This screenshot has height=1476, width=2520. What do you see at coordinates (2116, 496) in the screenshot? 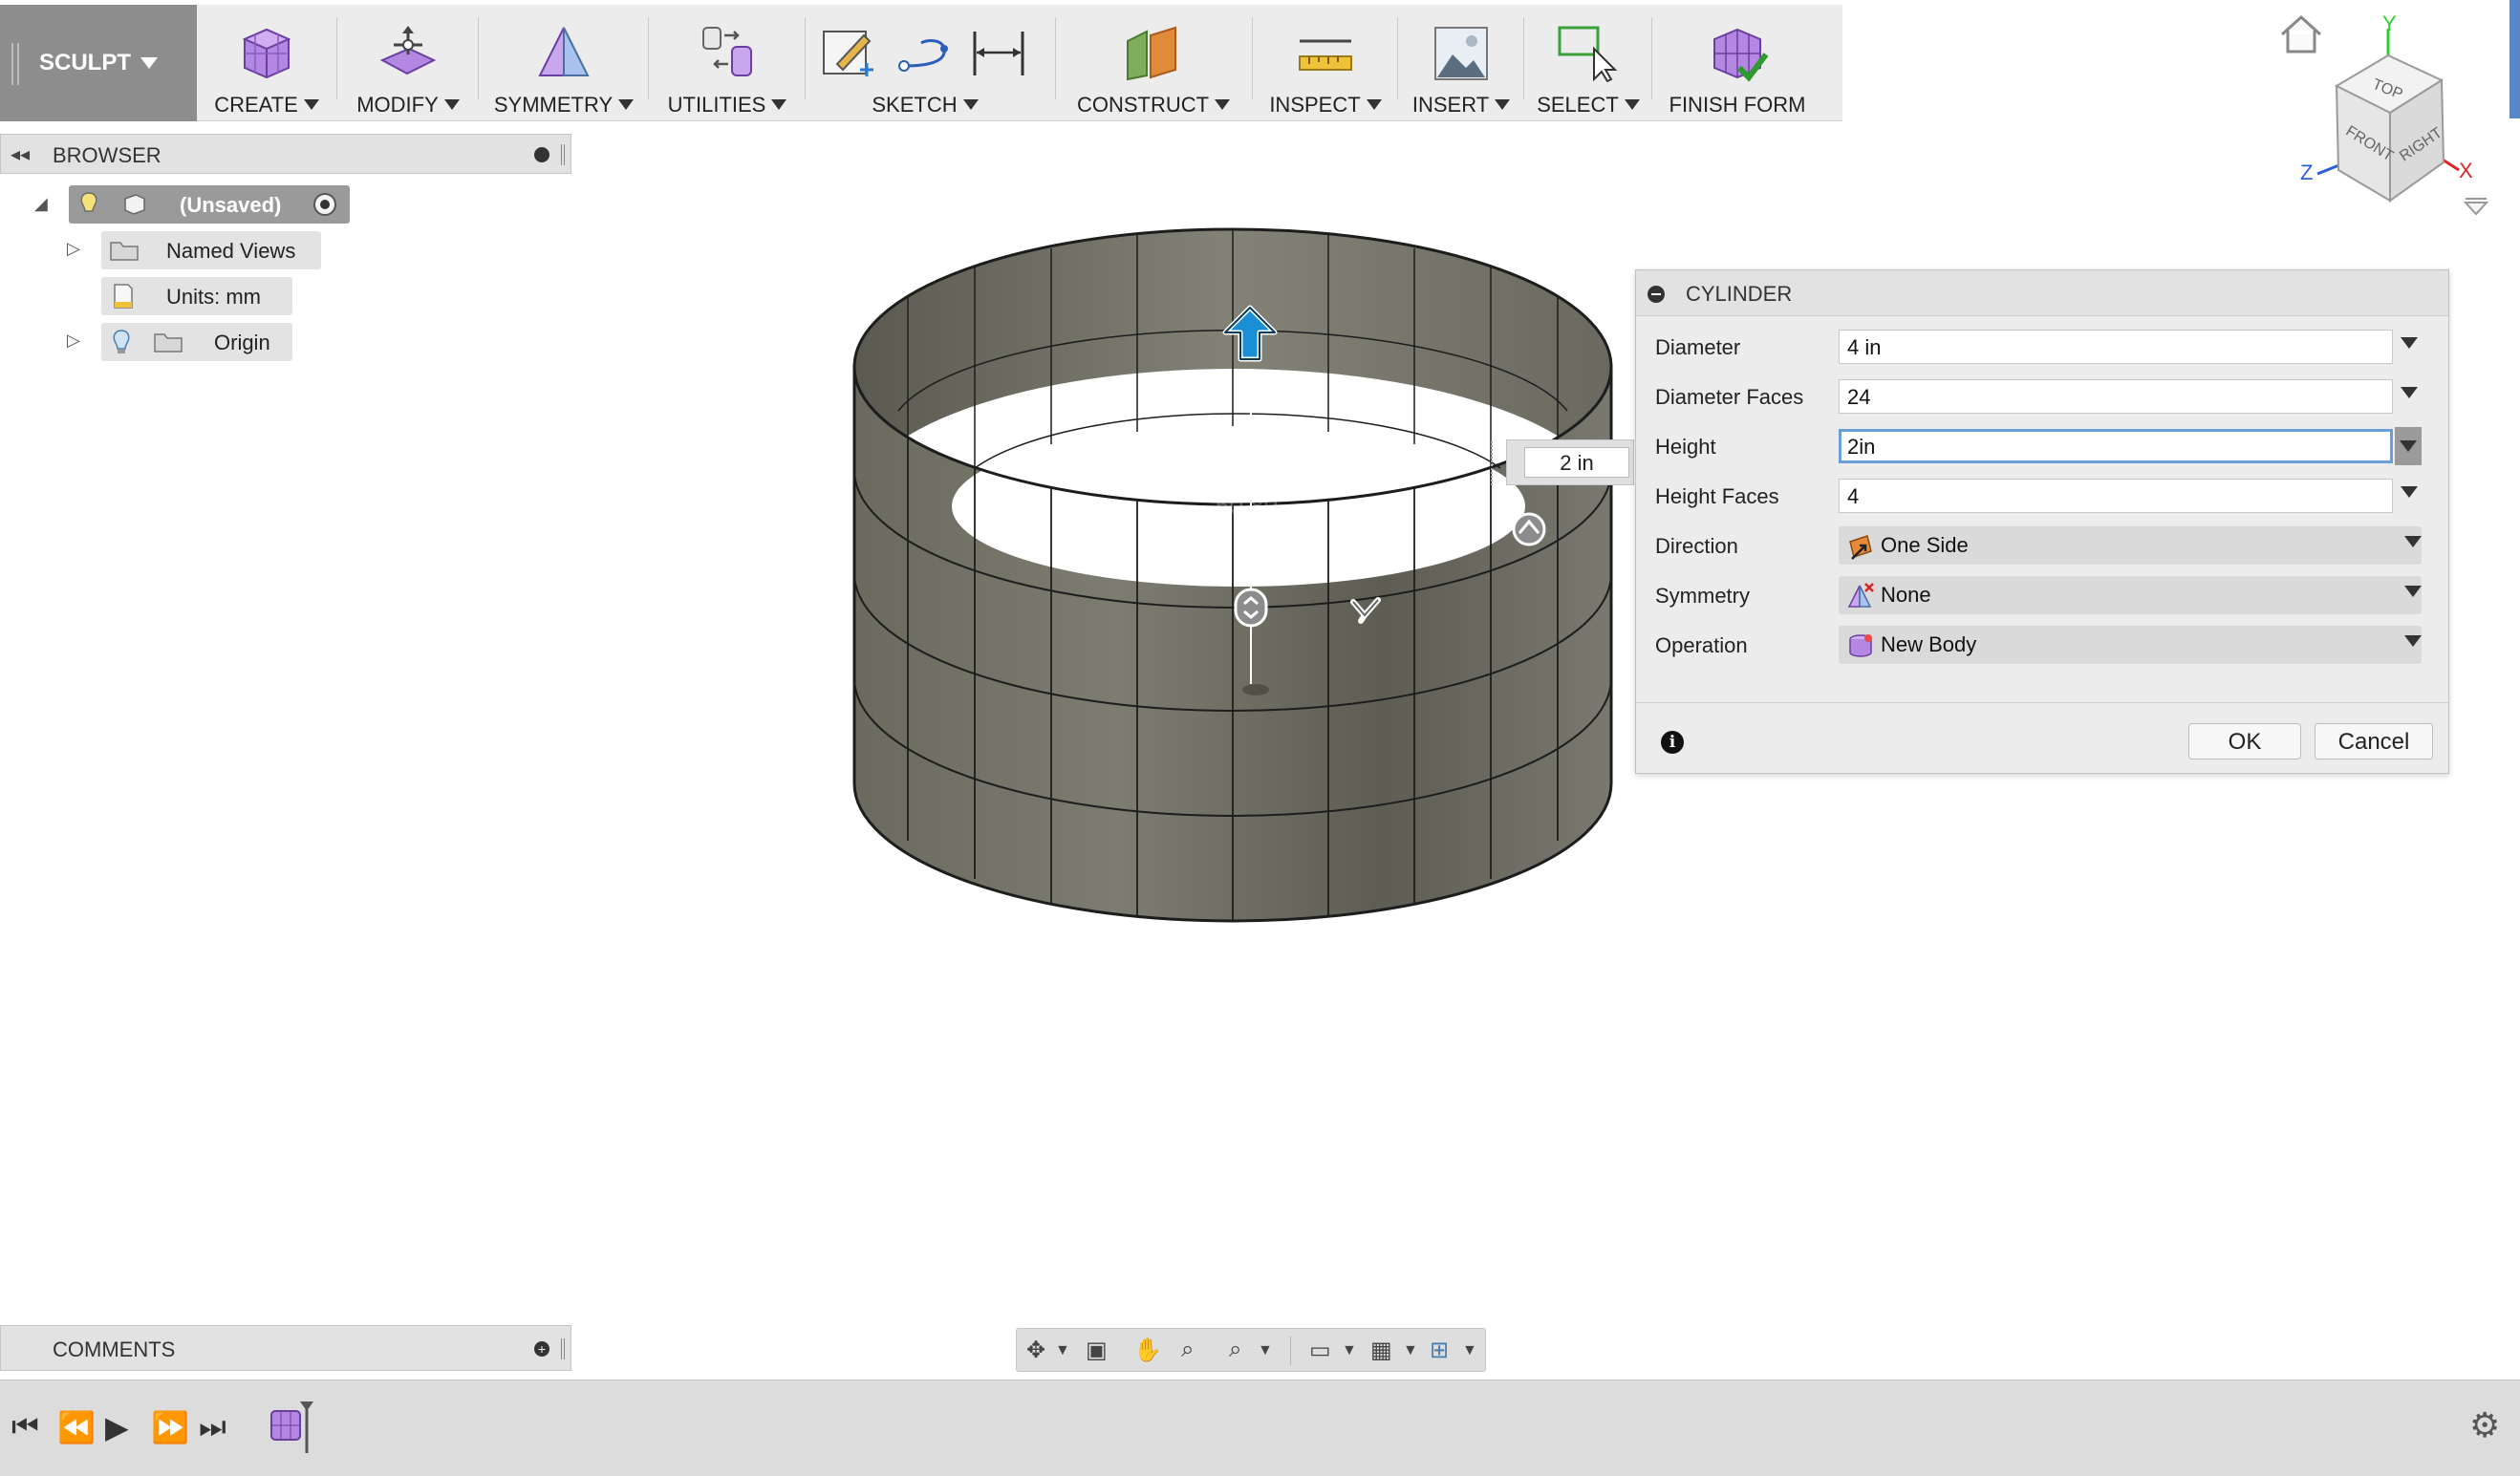
I see `height-faces-input: 4` at bounding box center [2116, 496].